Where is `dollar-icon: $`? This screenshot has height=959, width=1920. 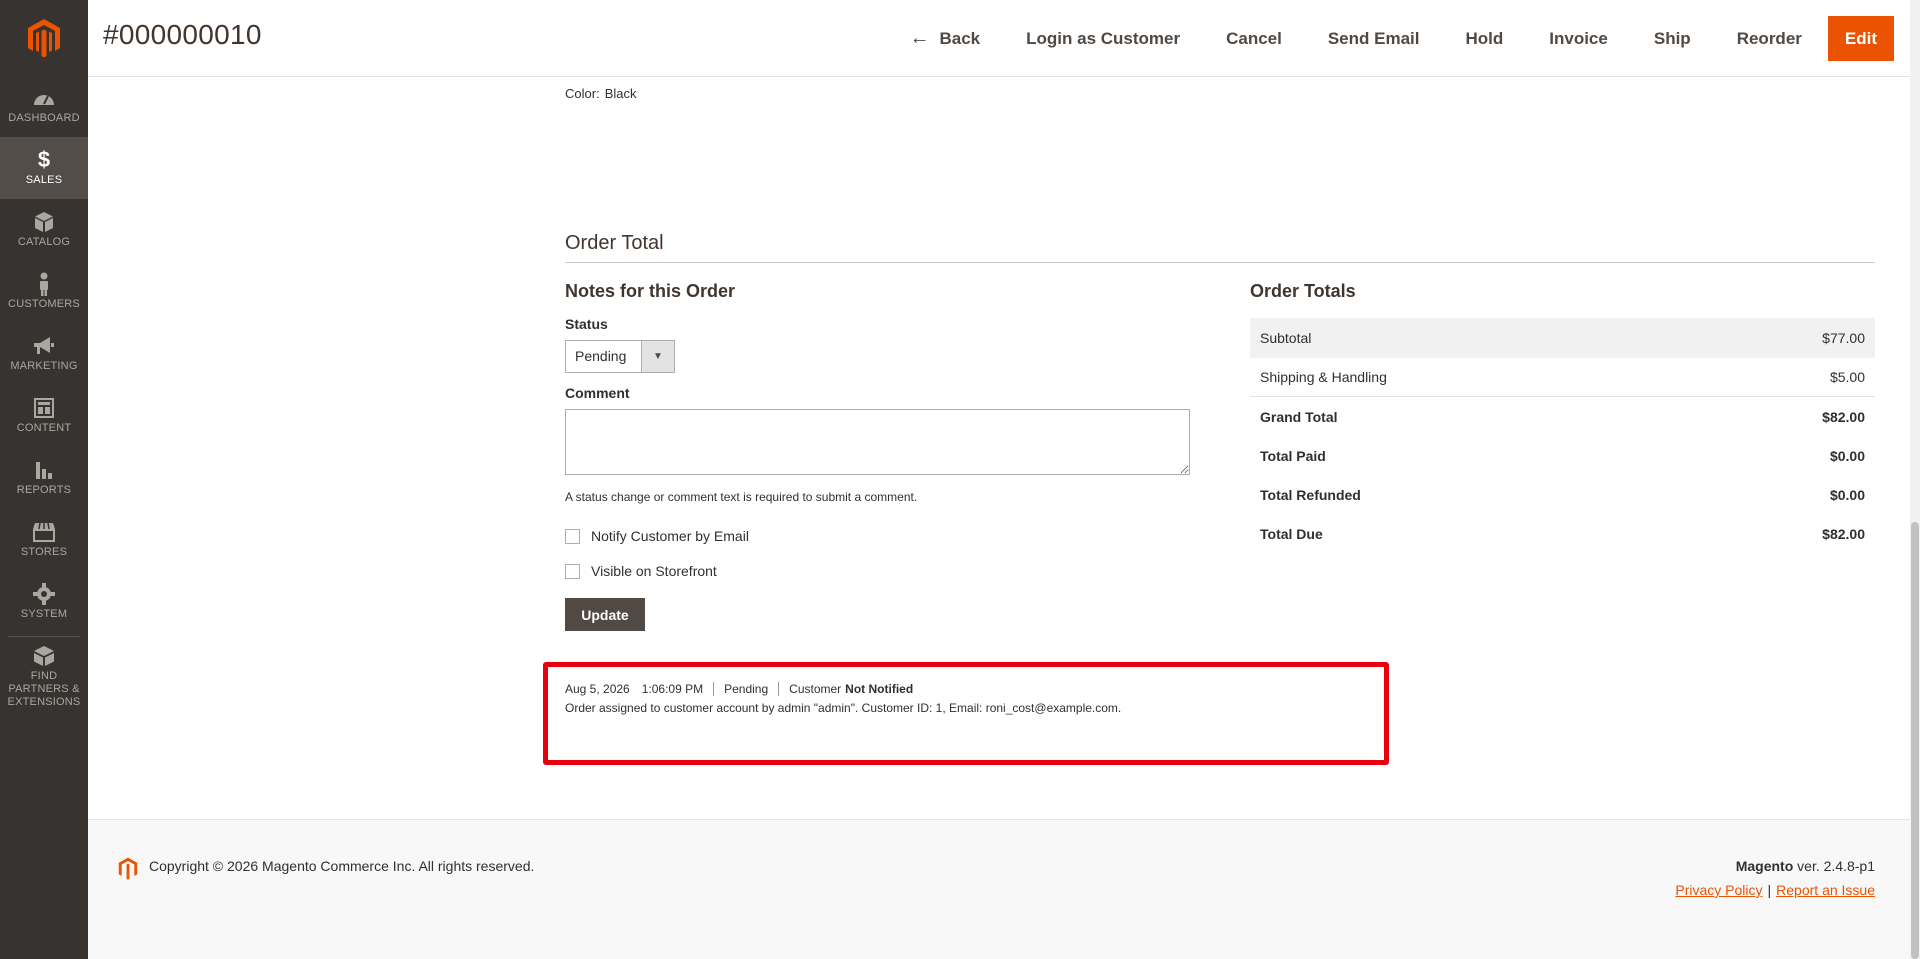
dollar-icon: $ is located at coordinates (44, 159).